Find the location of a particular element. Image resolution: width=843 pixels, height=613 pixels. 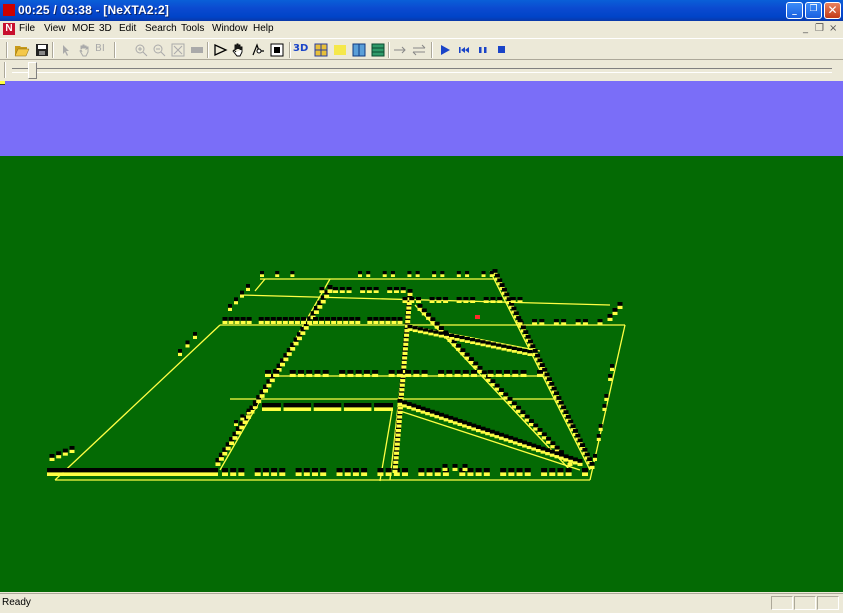

split-view-icon is located at coordinates (359, 50).